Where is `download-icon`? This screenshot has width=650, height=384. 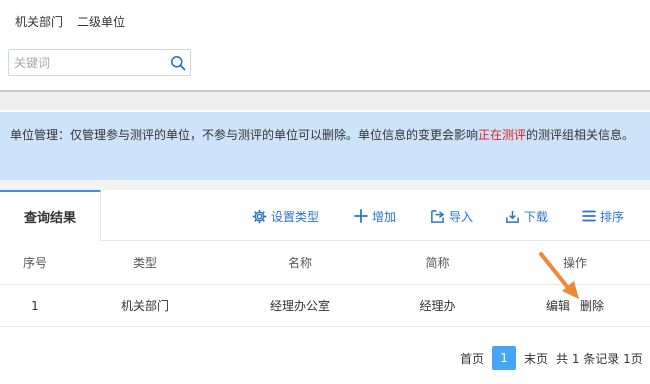
download-icon is located at coordinates (512, 216).